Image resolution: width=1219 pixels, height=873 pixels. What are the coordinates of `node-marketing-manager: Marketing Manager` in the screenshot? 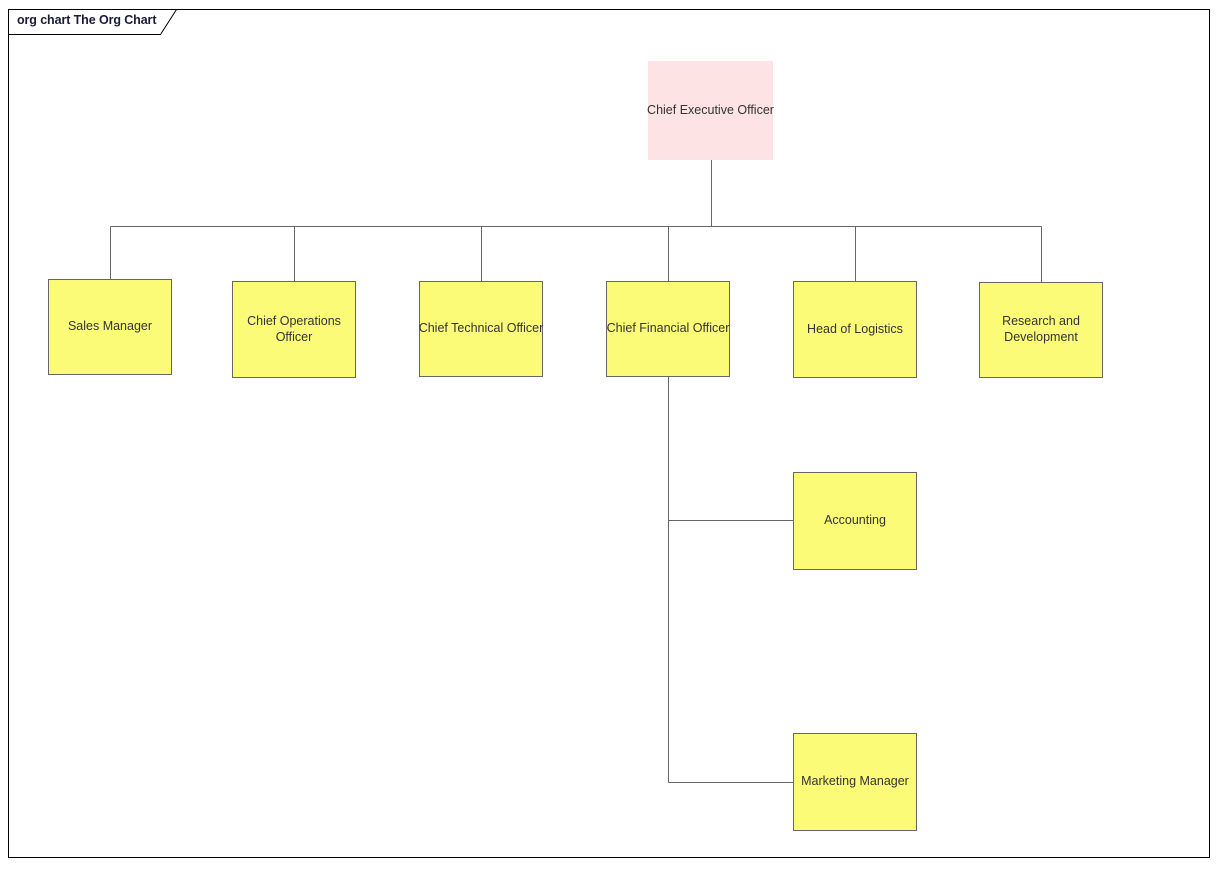 It's located at (855, 782).